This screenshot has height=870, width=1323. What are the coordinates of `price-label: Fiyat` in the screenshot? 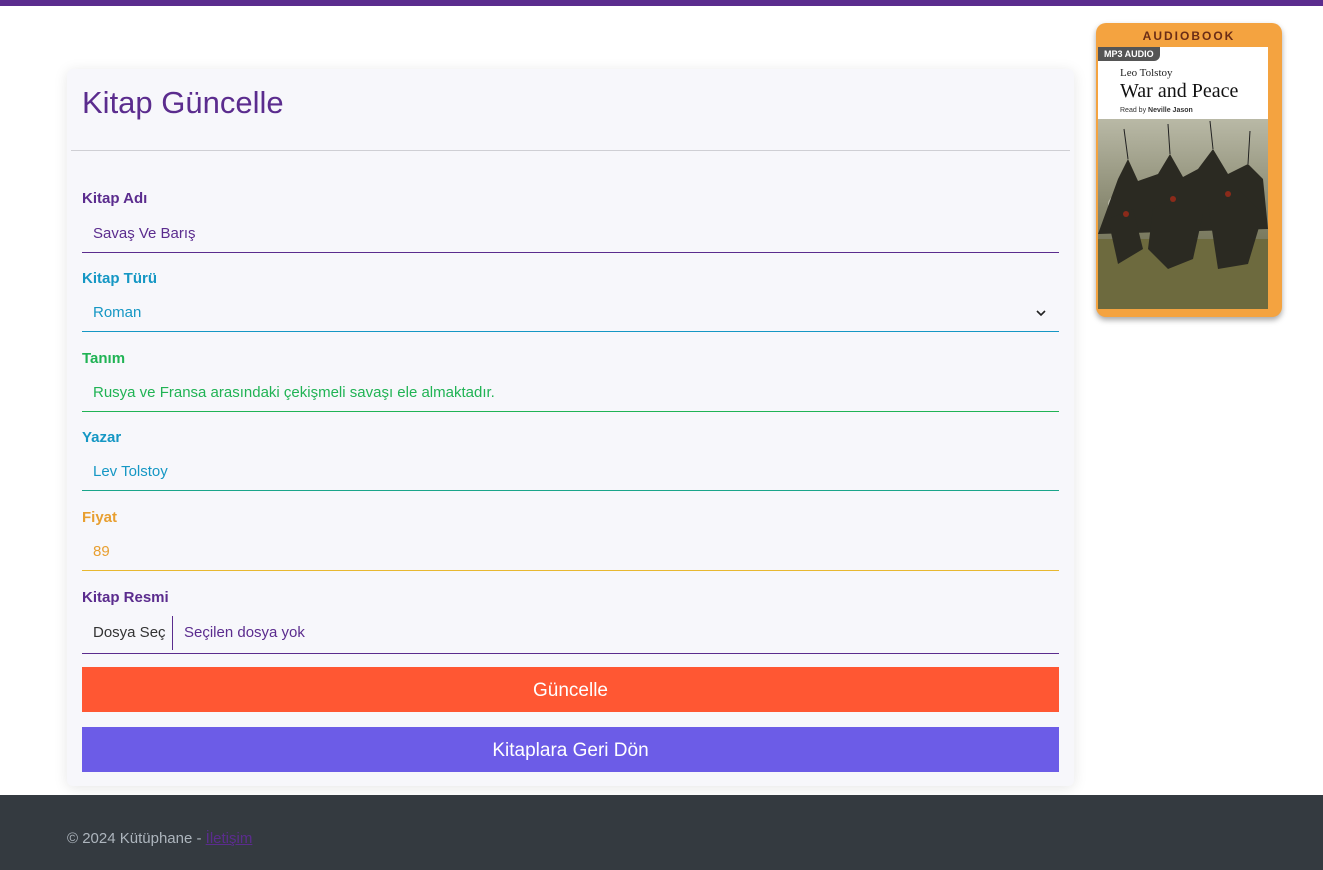 It's located at (100, 517).